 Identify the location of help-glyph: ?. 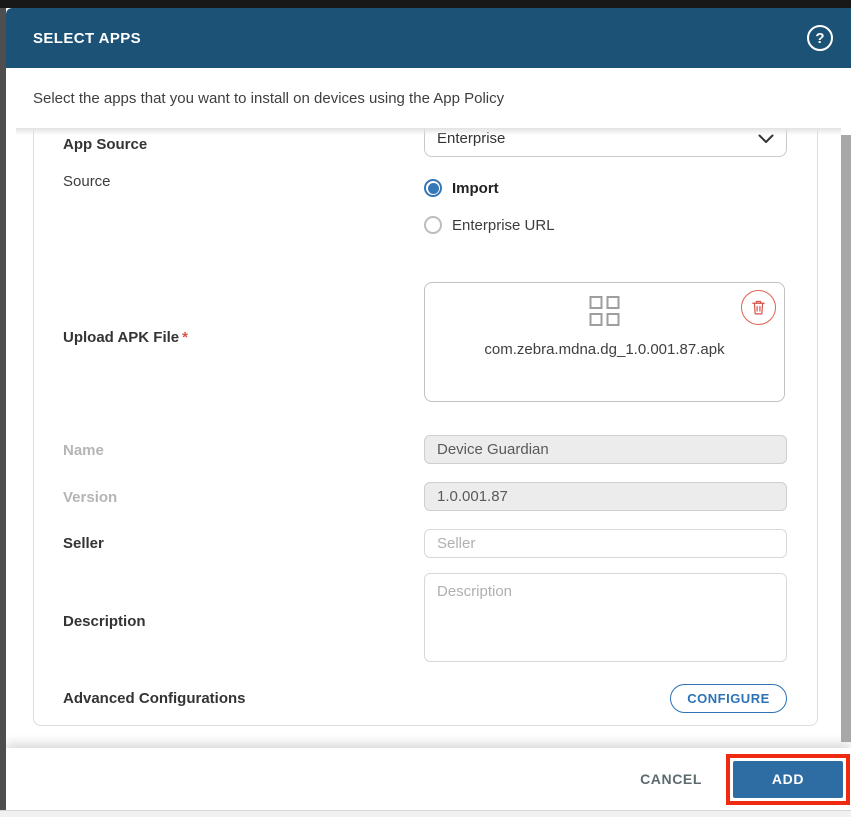
(820, 38).